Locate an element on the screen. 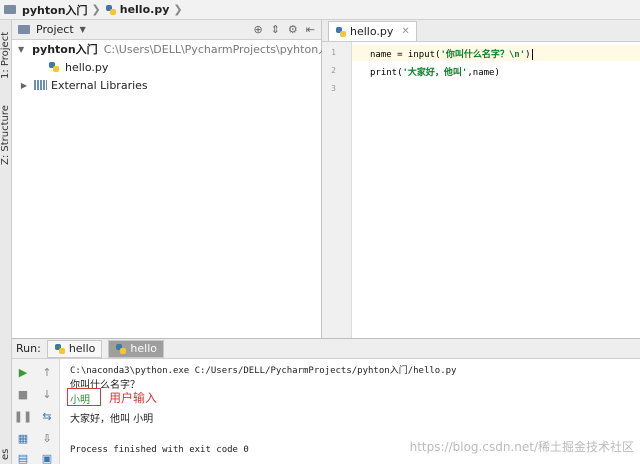 This screenshot has height=464, width=640. print-icon: ▣ is located at coordinates (47, 457).